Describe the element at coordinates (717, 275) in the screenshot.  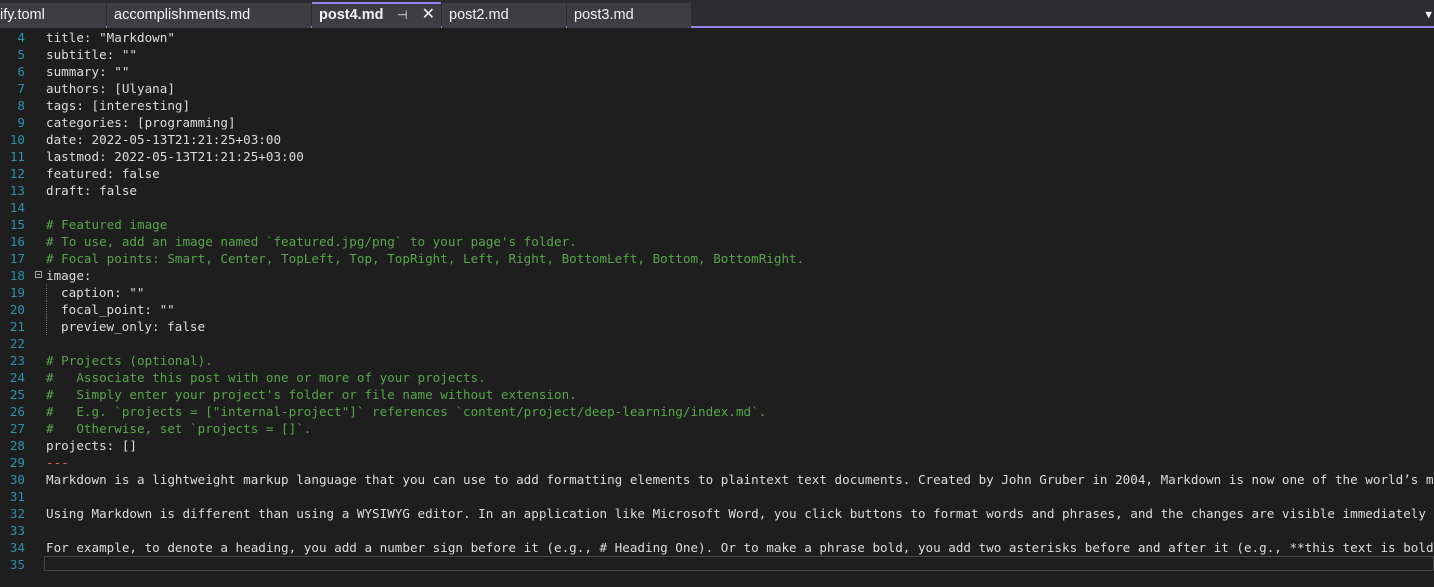
I see `code-line: 18 image:` at that location.